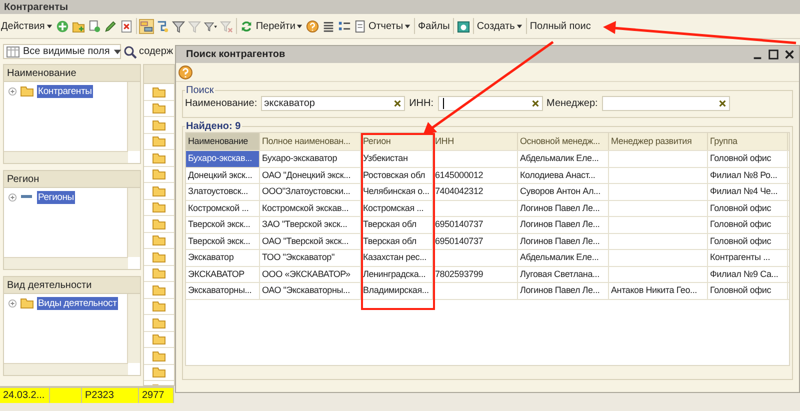 This screenshot has height=411, width=800. What do you see at coordinates (463, 26) in the screenshot?
I see `document-icon` at bounding box center [463, 26].